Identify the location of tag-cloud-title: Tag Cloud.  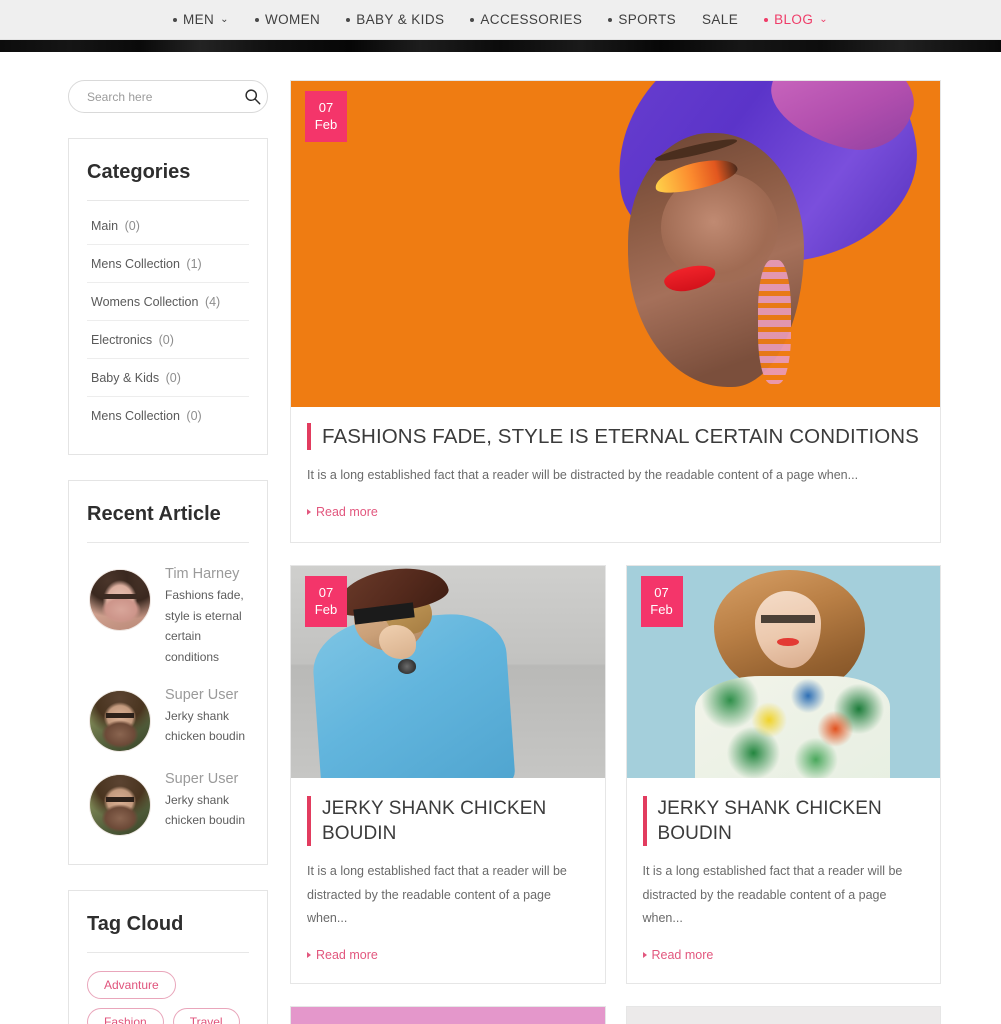
(168, 933).